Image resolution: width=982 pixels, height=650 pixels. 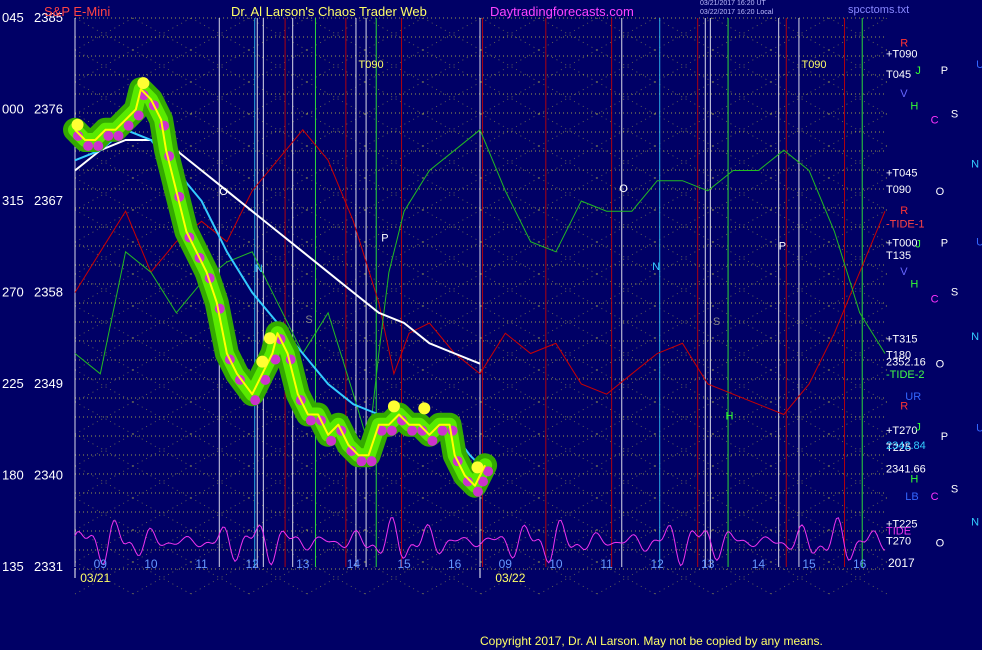 What do you see at coordinates (898, 256) in the screenshot?
I see `level-label: T135` at bounding box center [898, 256].